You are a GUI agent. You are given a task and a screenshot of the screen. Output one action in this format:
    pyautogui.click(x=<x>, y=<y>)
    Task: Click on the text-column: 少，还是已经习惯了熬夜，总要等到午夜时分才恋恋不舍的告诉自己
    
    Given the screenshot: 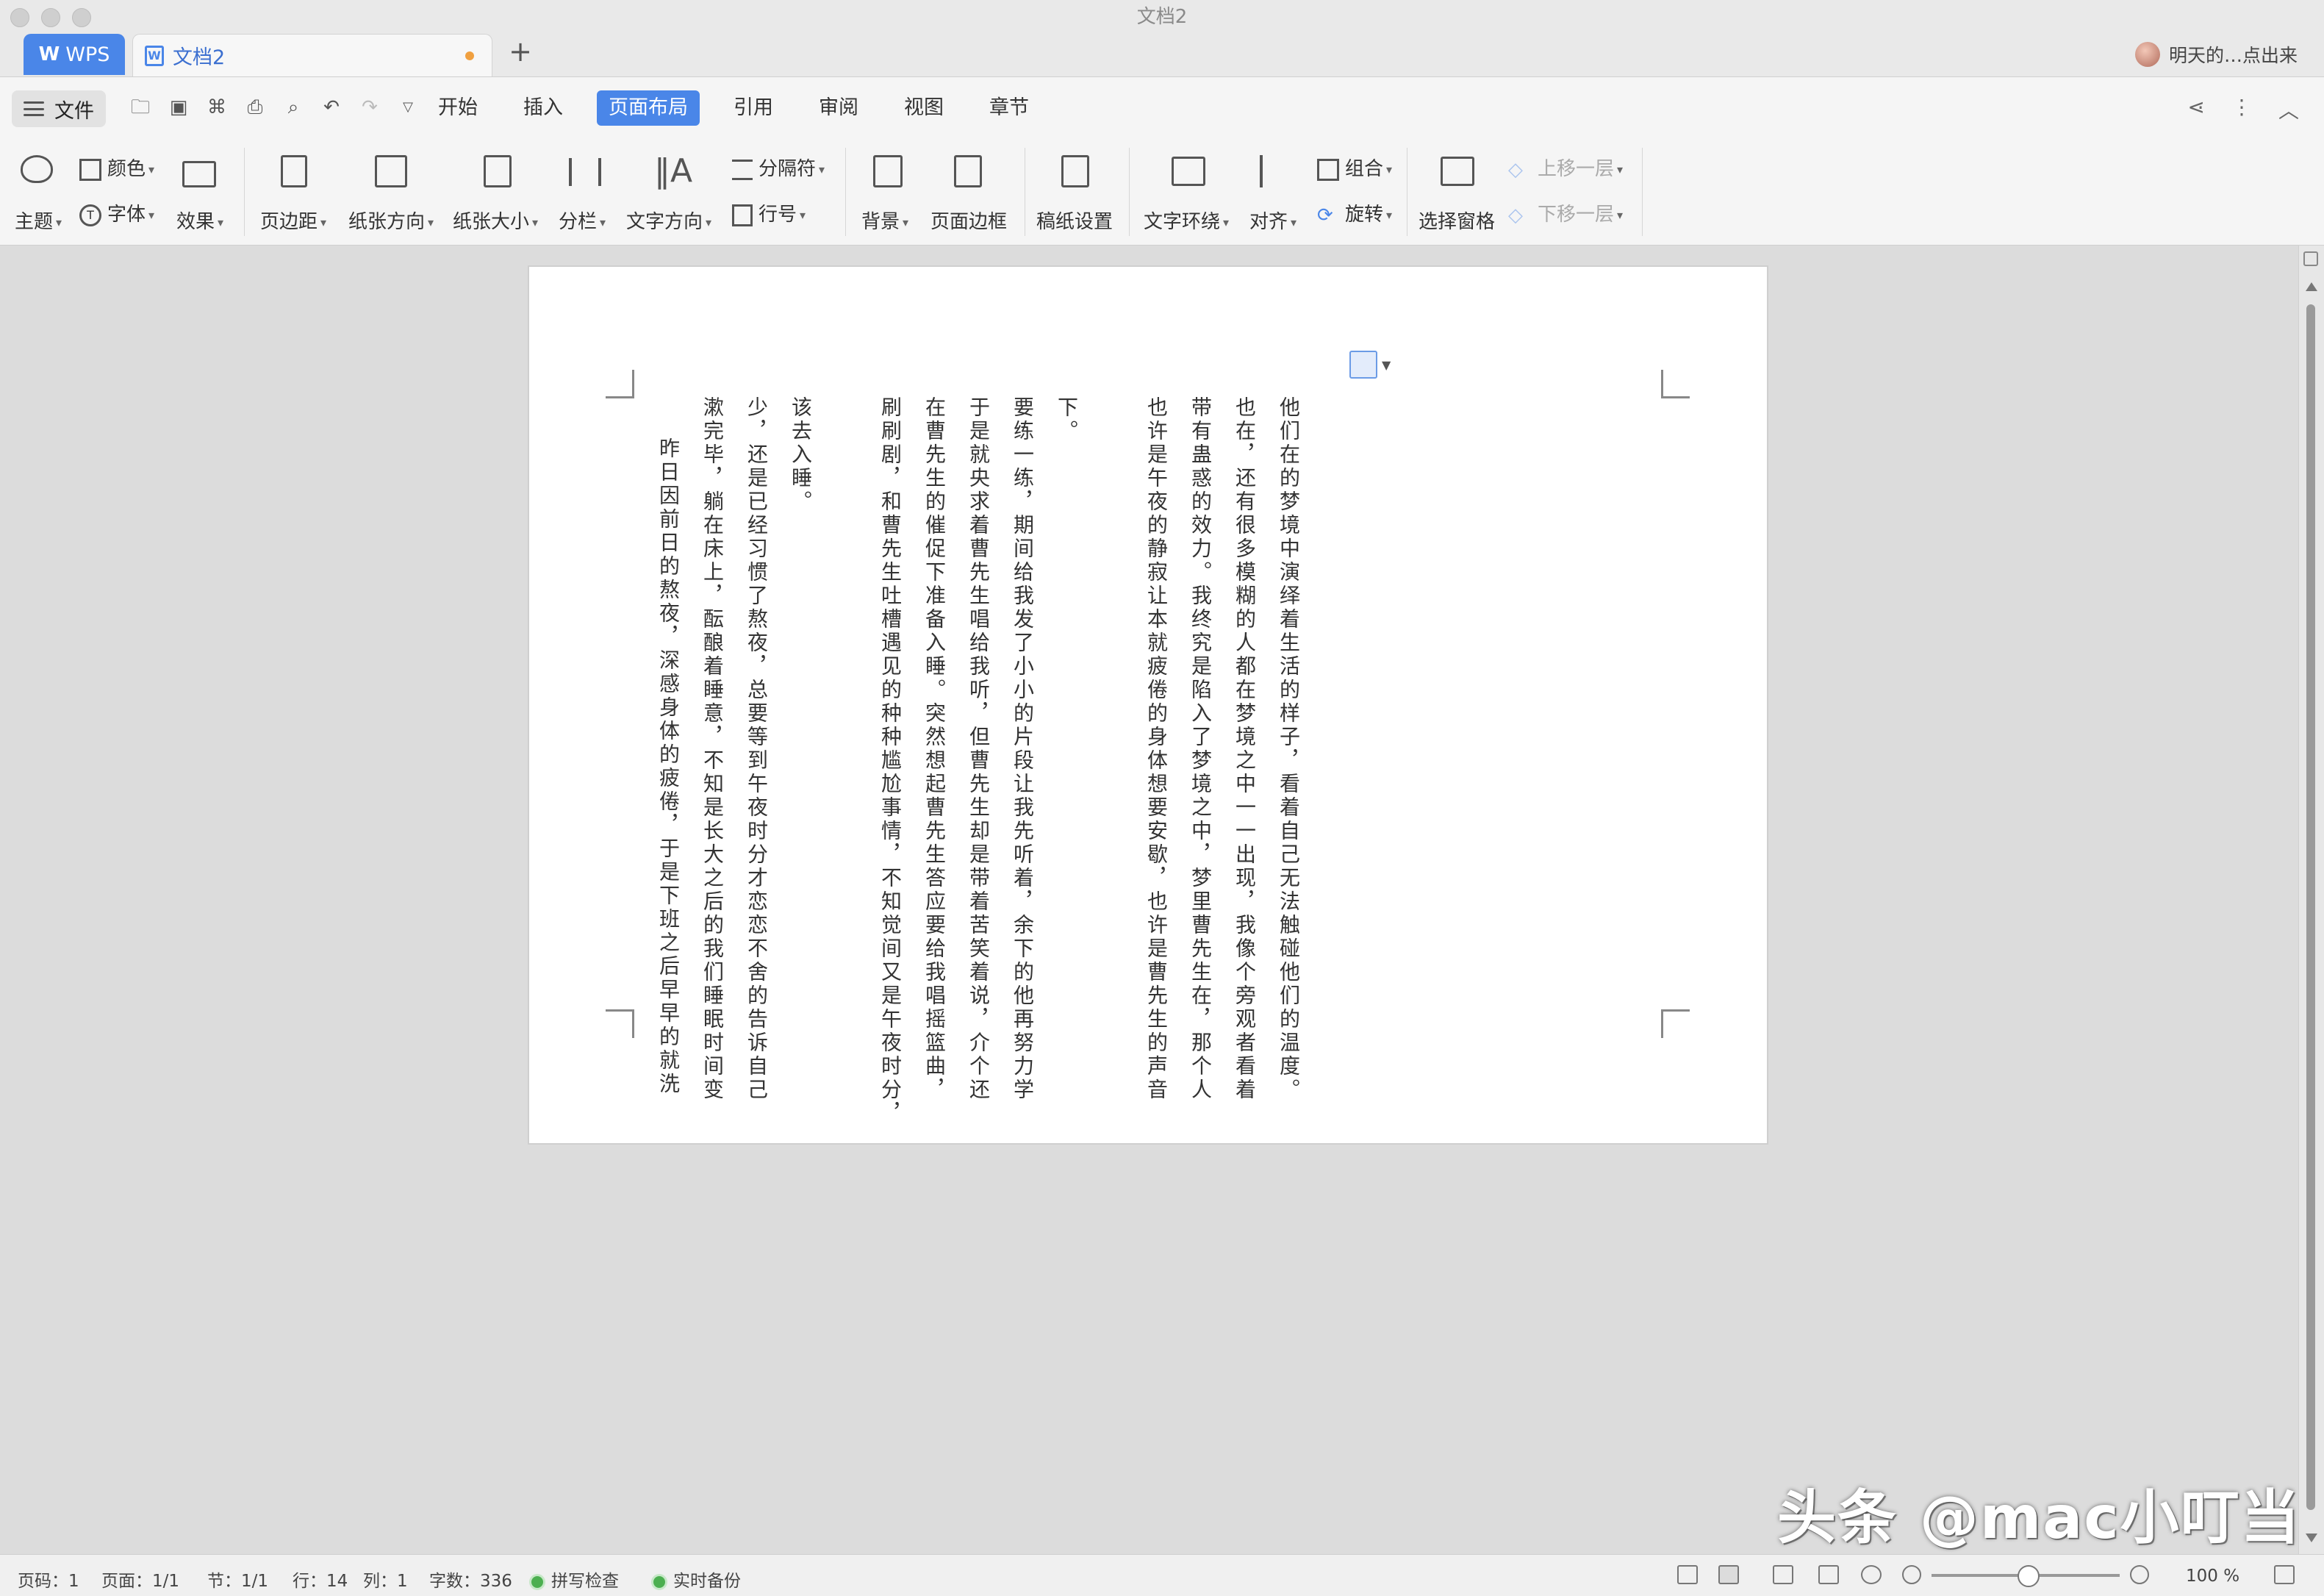 What is the action you would take?
    pyautogui.click(x=756, y=749)
    